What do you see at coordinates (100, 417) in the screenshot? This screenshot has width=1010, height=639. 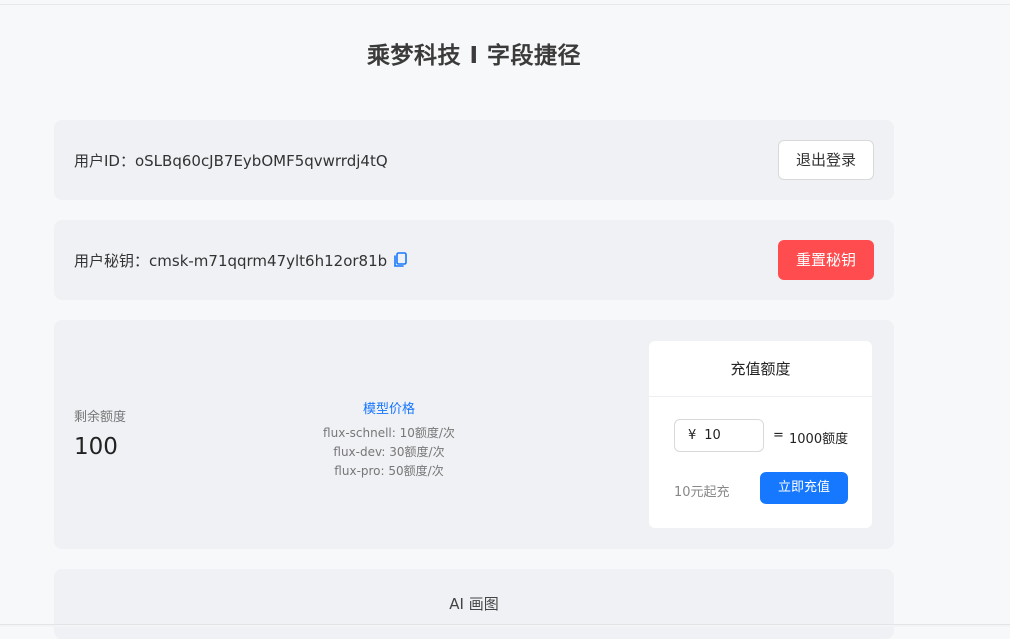 I see `remaining-quota-label: 剩余额度` at bounding box center [100, 417].